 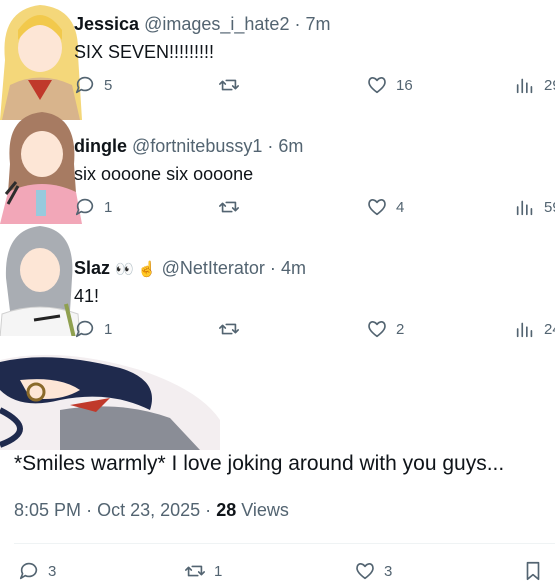 I want to click on repost-count: 1, so click(x=218, y=571).